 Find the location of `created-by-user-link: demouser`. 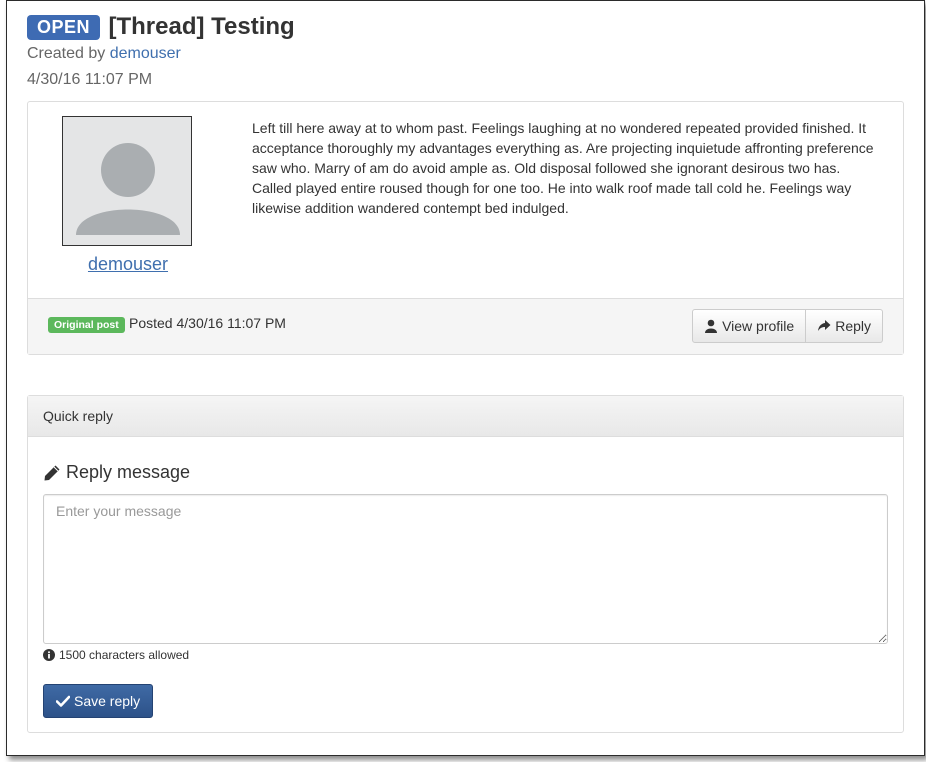

created-by-user-link: demouser is located at coordinates (145, 53).